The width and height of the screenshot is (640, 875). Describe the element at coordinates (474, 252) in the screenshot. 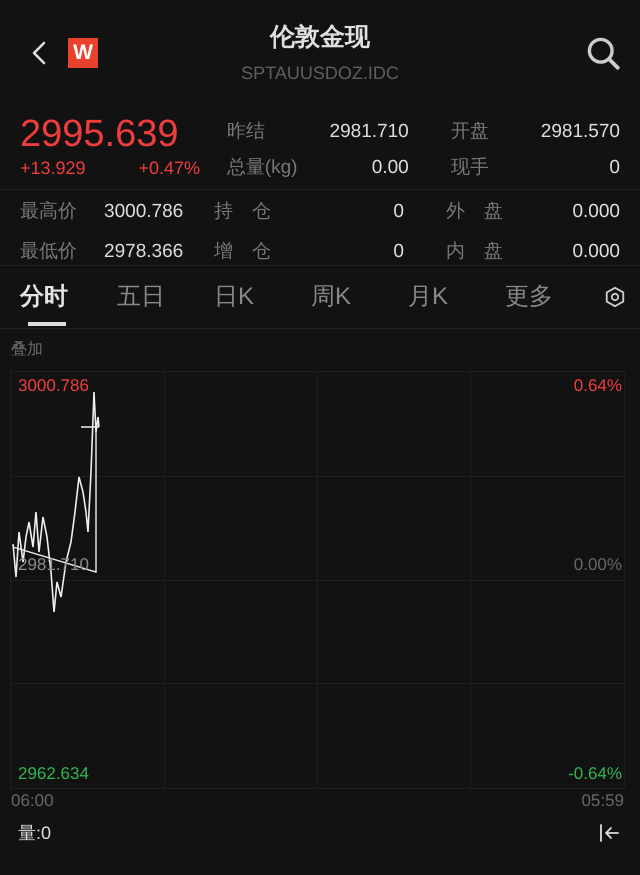

I see `stat-label: 内 盘` at that location.